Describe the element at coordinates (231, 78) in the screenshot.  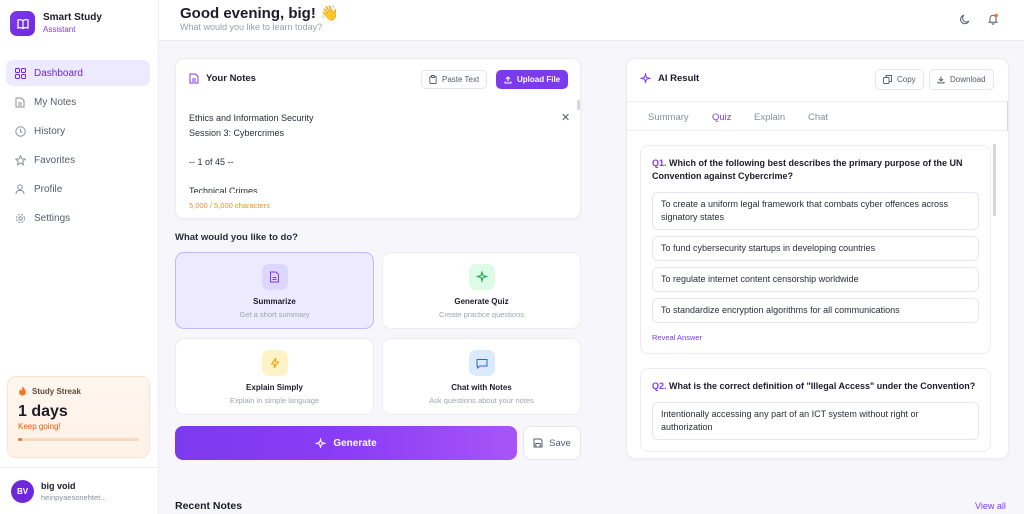
I see `notes-title: Your Notes` at that location.